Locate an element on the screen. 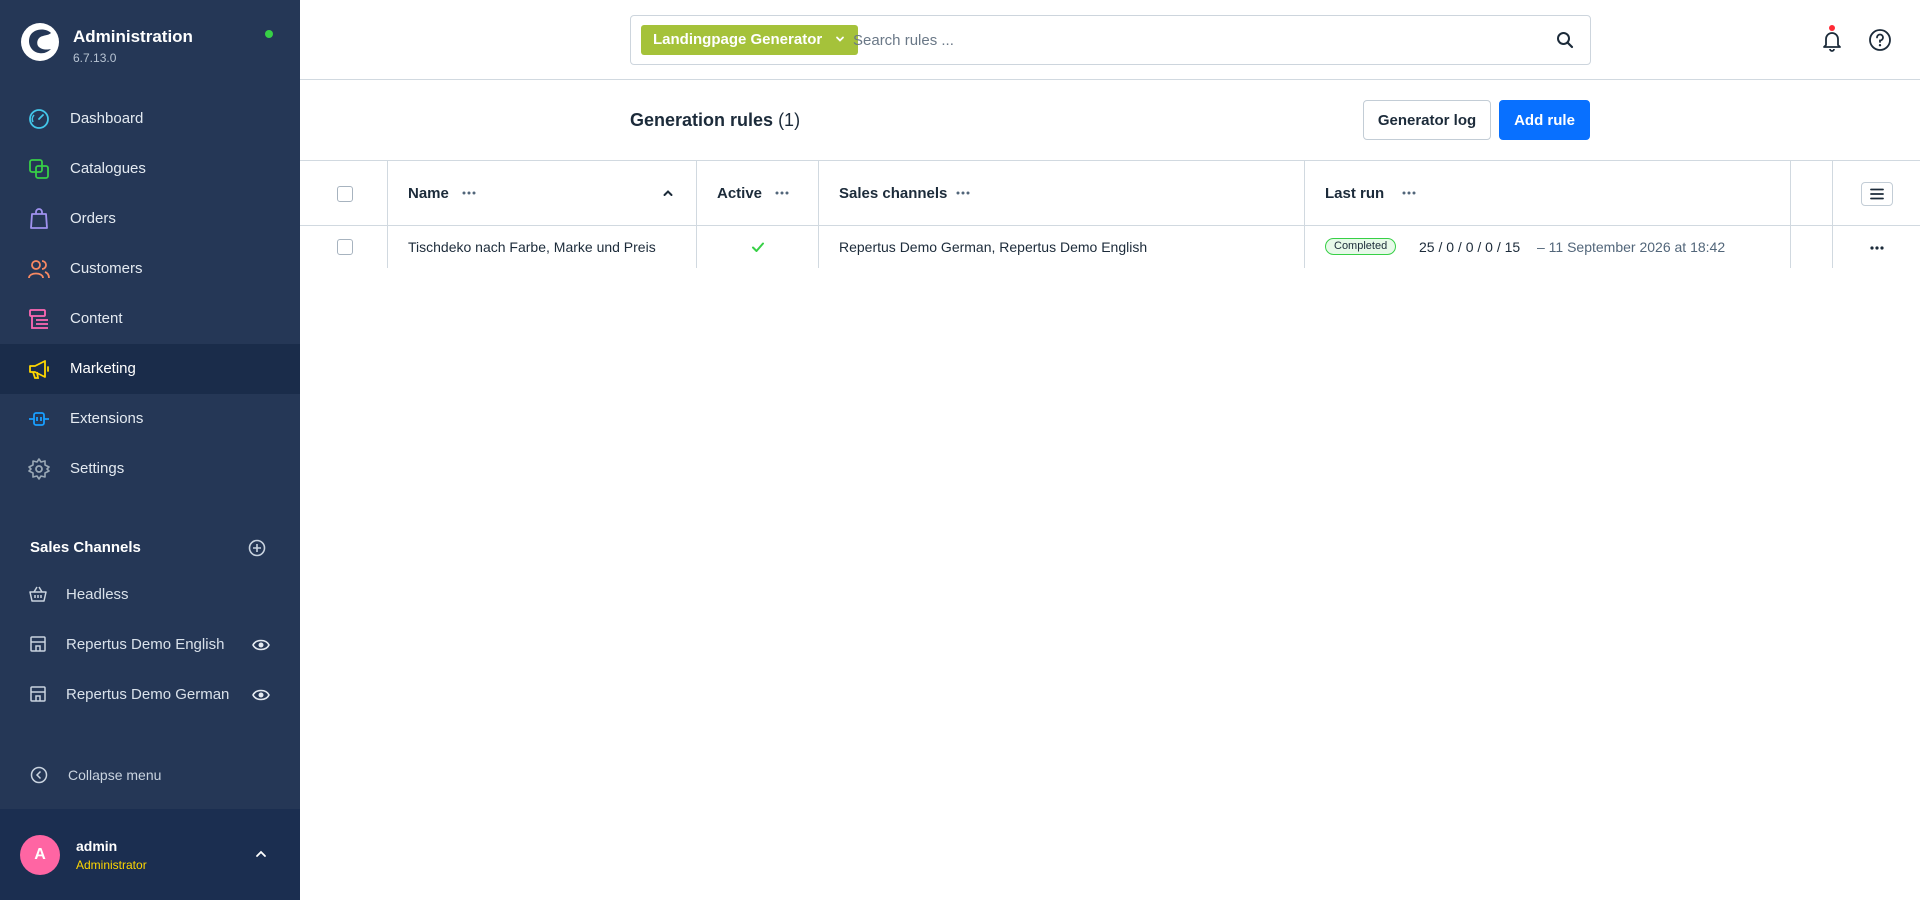 The width and height of the screenshot is (1920, 900). column-header-active: Active is located at coordinates (739, 193).